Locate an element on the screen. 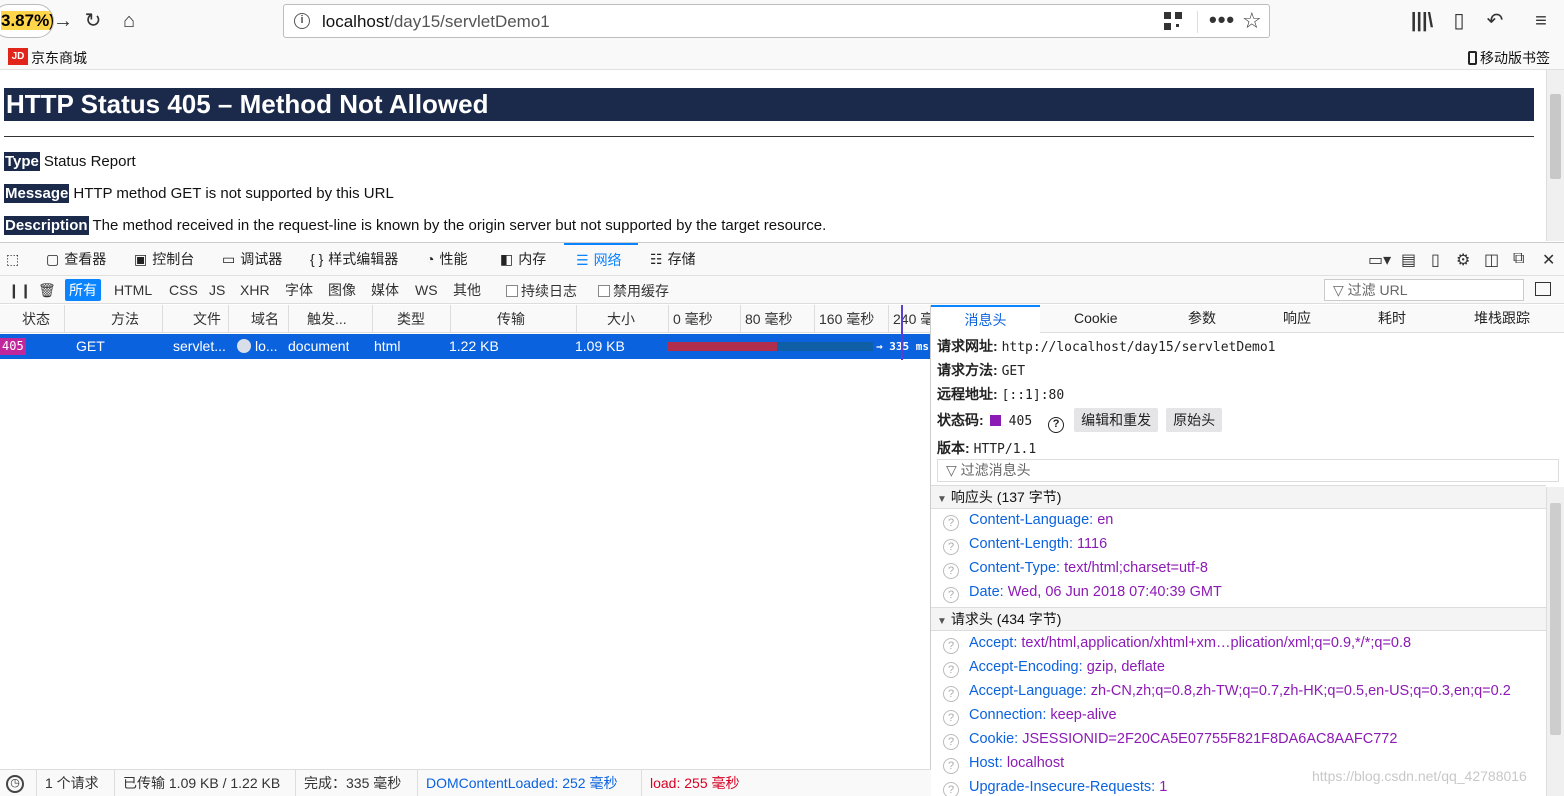 Image resolution: width=1564 pixels, height=796 pixels. home-icon: ⌂ is located at coordinates (129, 21).